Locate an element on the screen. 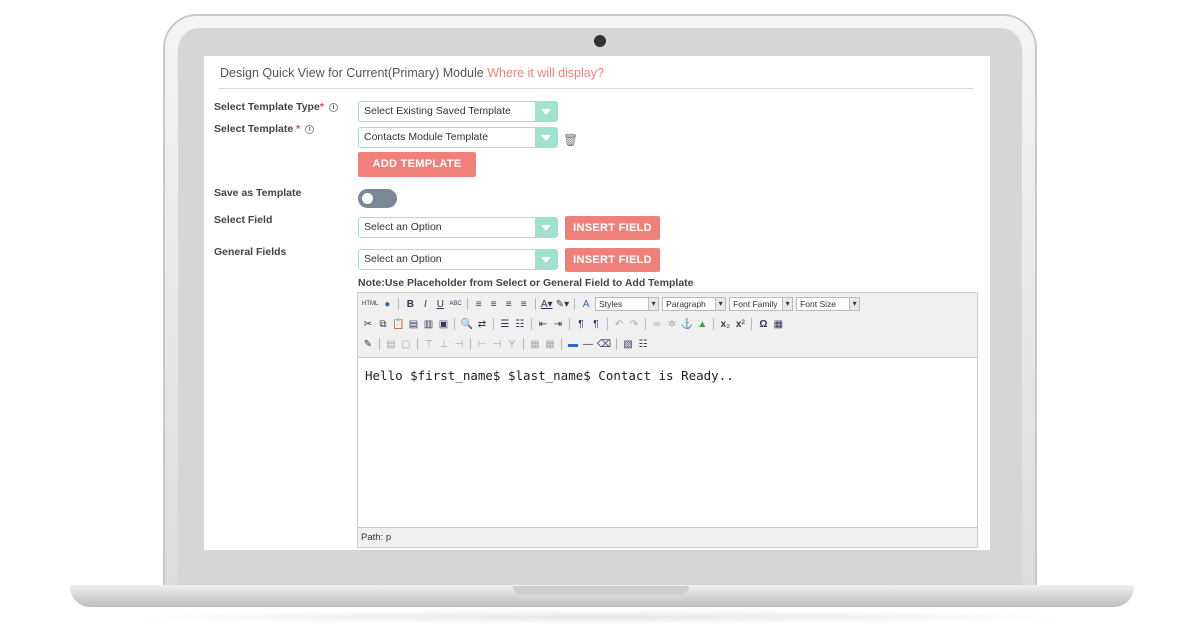 The height and width of the screenshot is (630, 1200). rtl-icon: ¶ is located at coordinates (596, 324).